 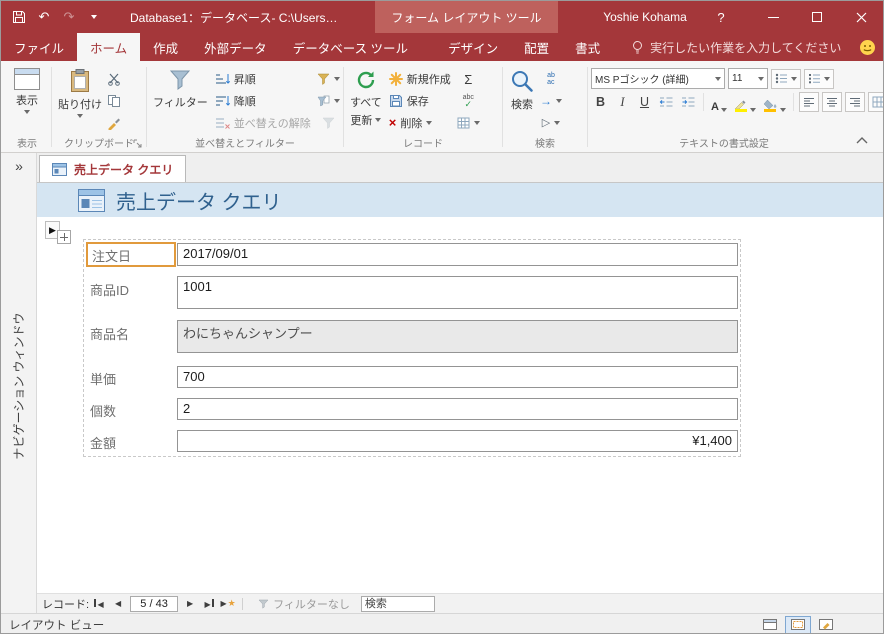 What do you see at coordinates (622, 102) in the screenshot?
I see `italic-button: I` at bounding box center [622, 102].